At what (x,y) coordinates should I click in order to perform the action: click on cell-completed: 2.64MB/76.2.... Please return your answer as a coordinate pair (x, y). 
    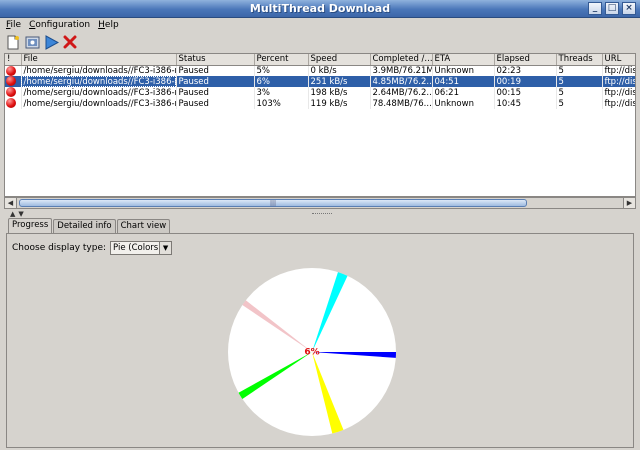
    Looking at the image, I should click on (401, 92).